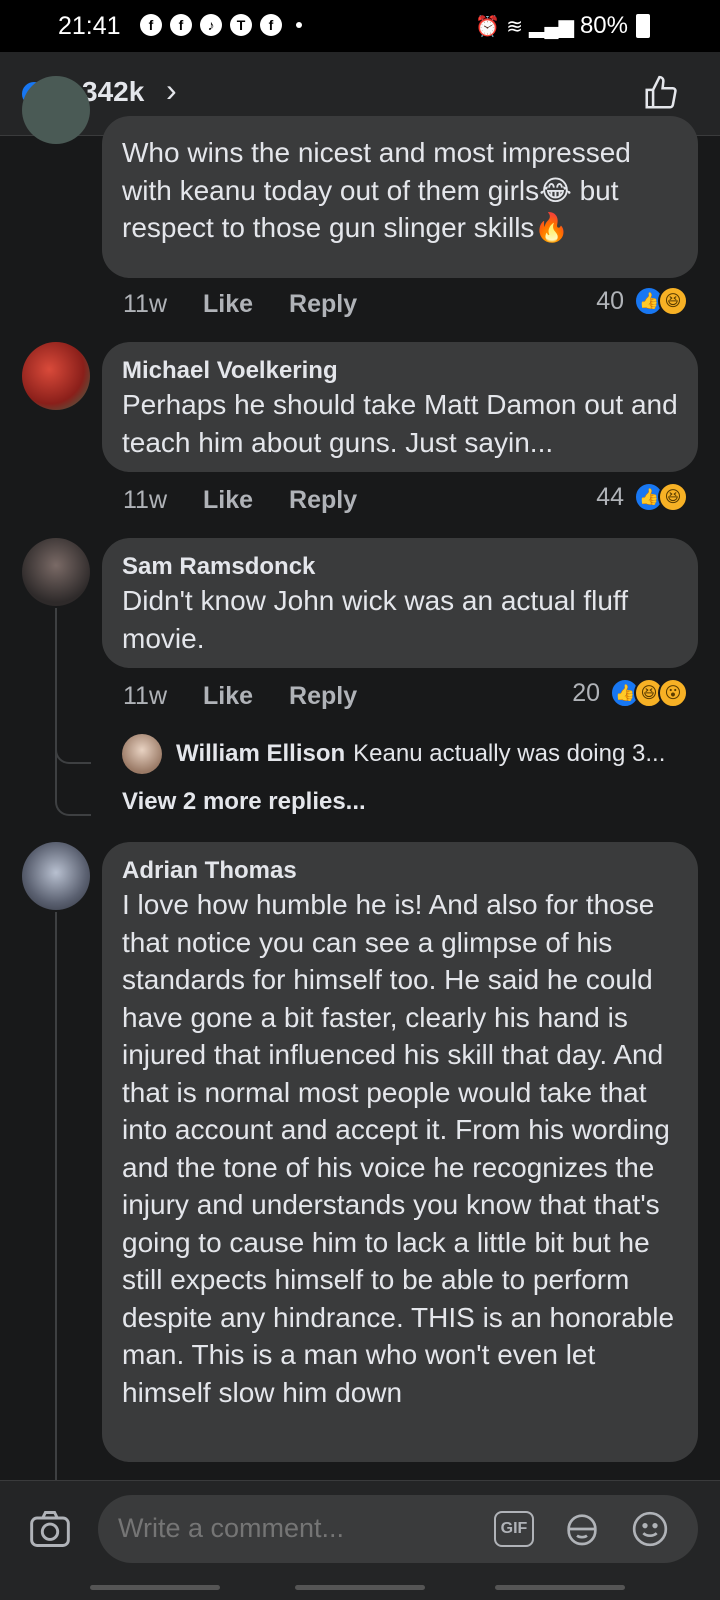  Describe the element at coordinates (50, 1529) in the screenshot. I see `camera-icon` at that location.